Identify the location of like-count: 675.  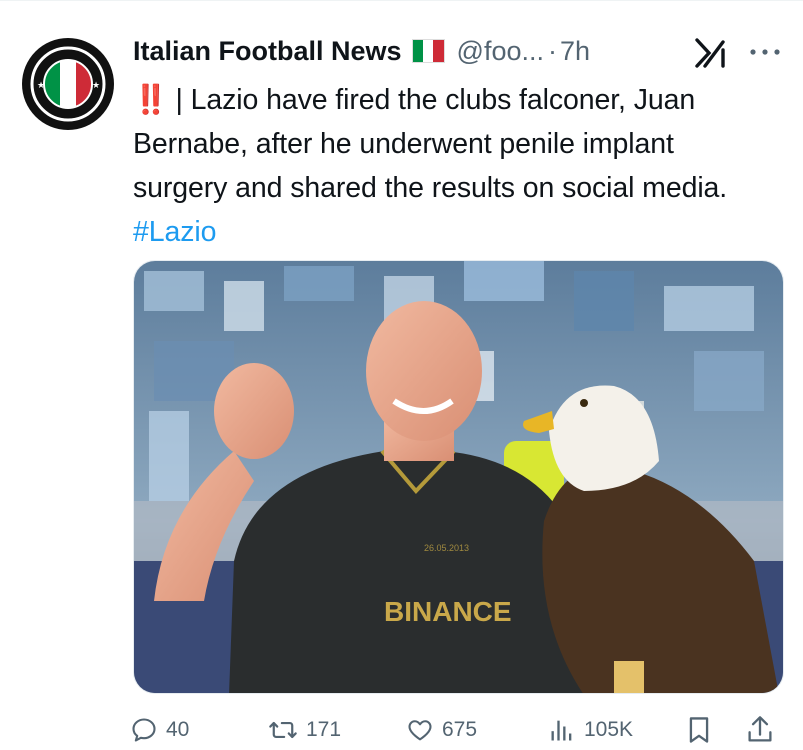
(460, 729).